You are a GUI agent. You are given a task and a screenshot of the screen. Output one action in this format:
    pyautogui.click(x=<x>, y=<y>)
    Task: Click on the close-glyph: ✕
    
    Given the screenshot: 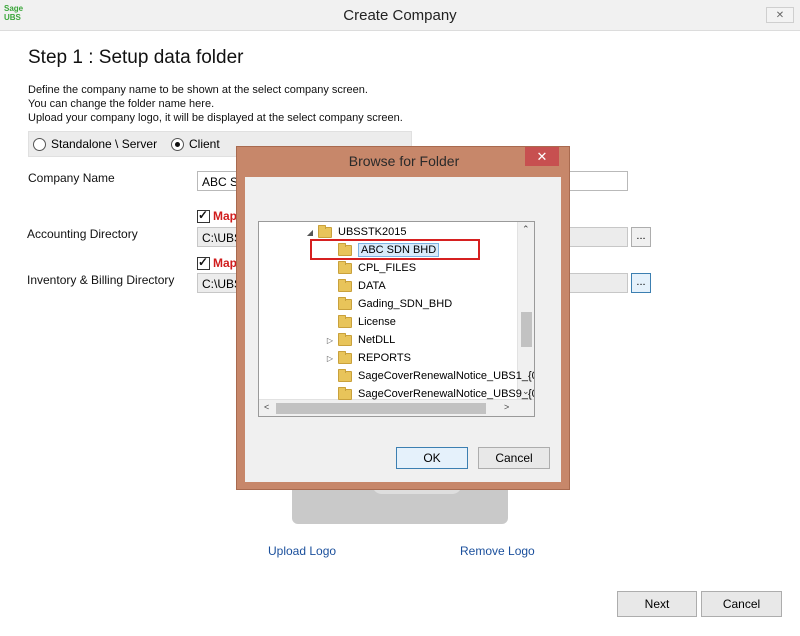 What is the action you would take?
    pyautogui.click(x=780, y=15)
    